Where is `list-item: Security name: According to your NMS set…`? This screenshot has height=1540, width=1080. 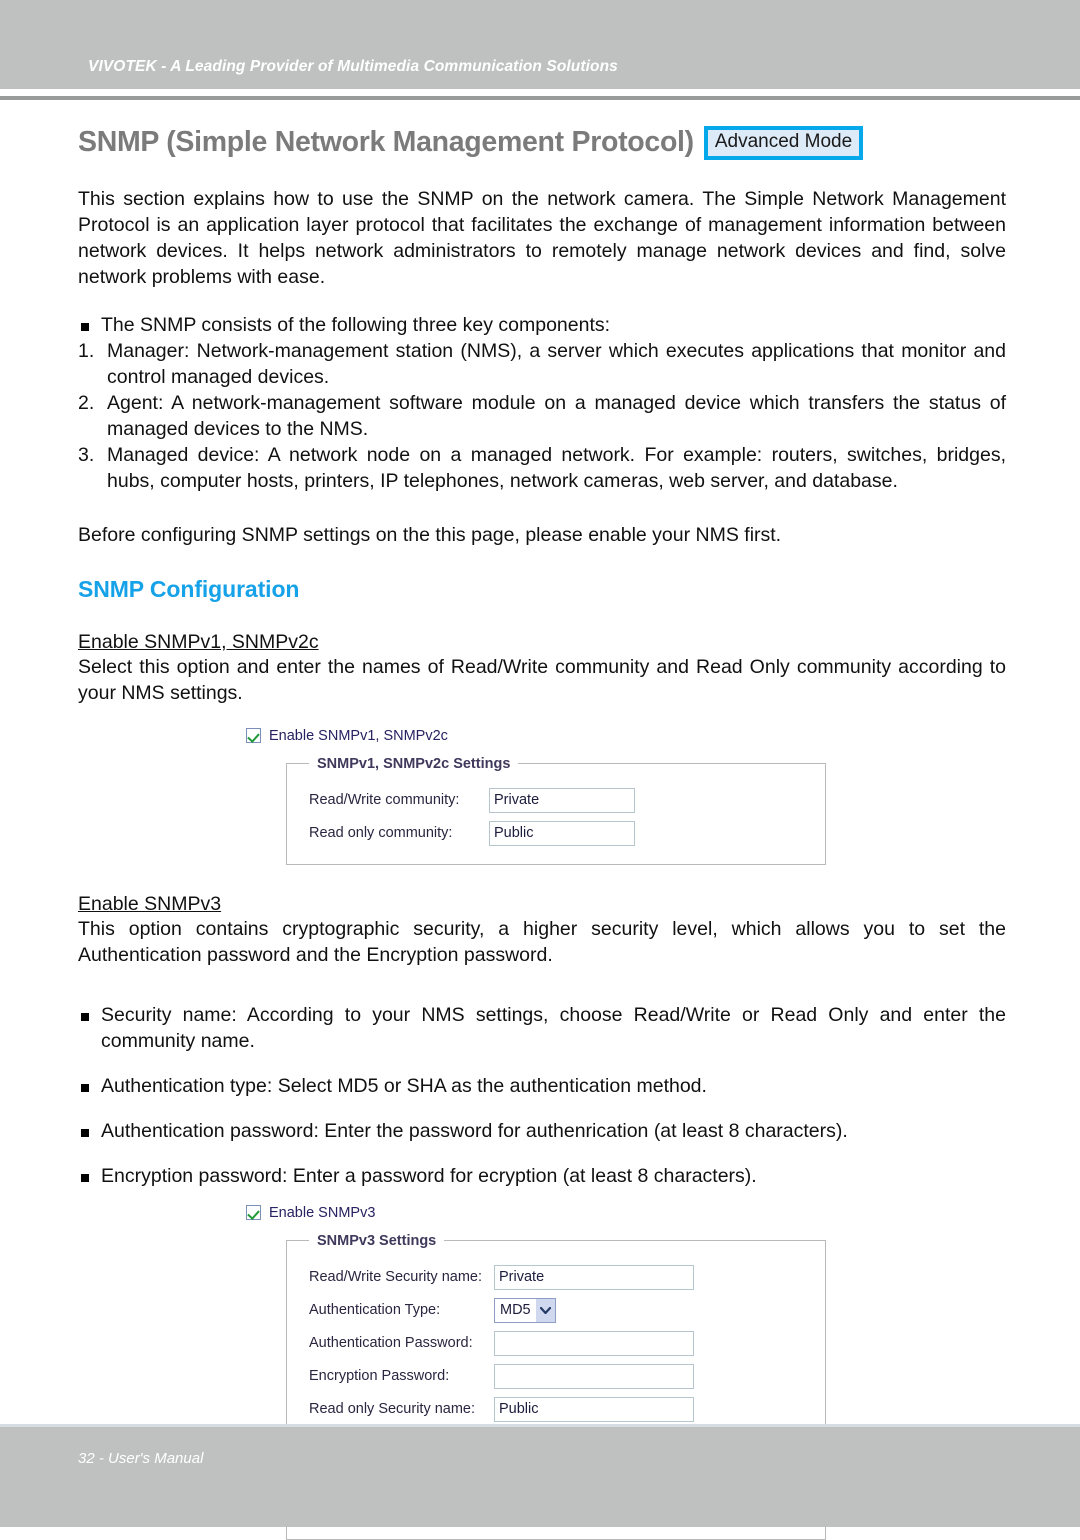 list-item: Security name: According to your NMS set… is located at coordinates (542, 1028).